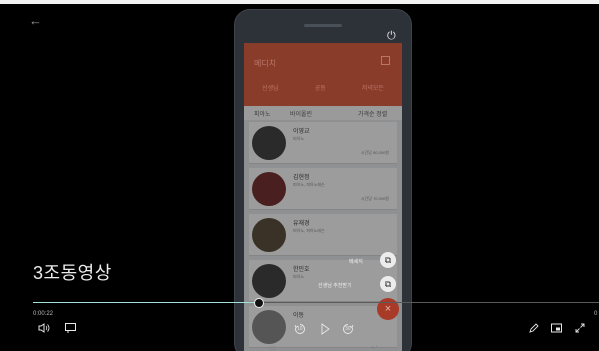  I want to click on app-tab: 공동, so click(320, 89).